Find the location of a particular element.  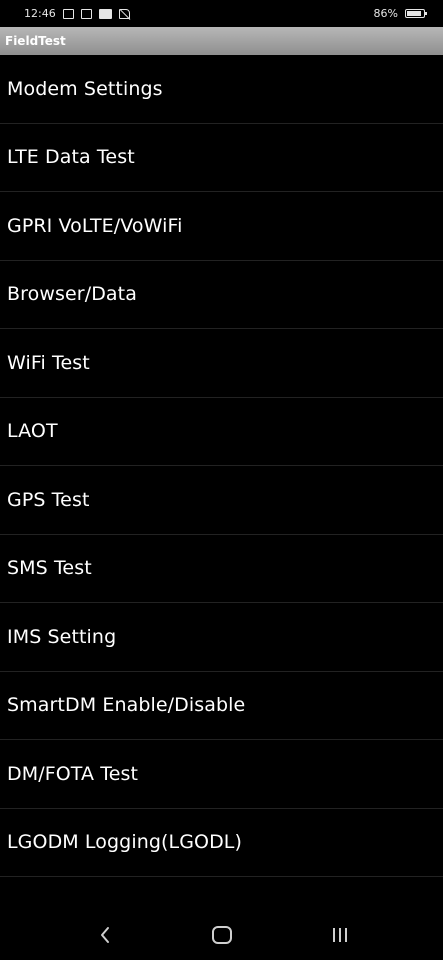

app-title-bar: FieldTest is located at coordinates (221, 41).